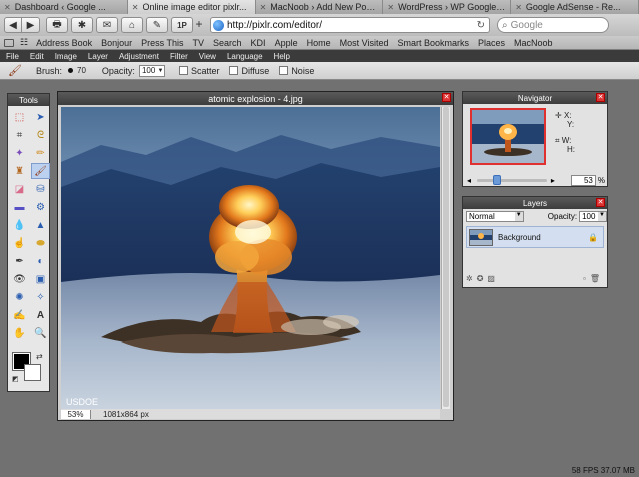 Image resolution: width=639 pixels, height=477 pixels. Describe the element at coordinates (19, 171) in the screenshot. I see `stamp-tool-icon: ♜` at that location.